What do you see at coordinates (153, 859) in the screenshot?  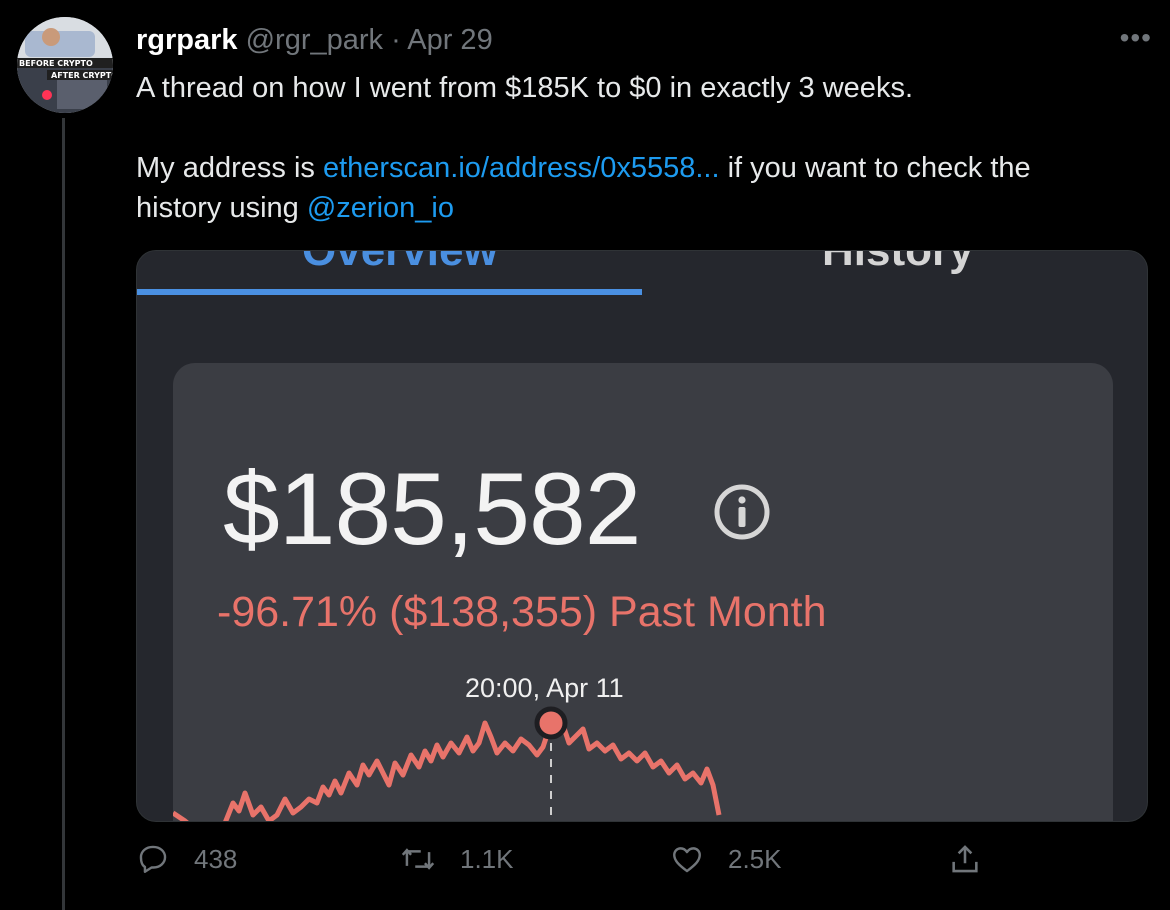 I see `reply-icon` at bounding box center [153, 859].